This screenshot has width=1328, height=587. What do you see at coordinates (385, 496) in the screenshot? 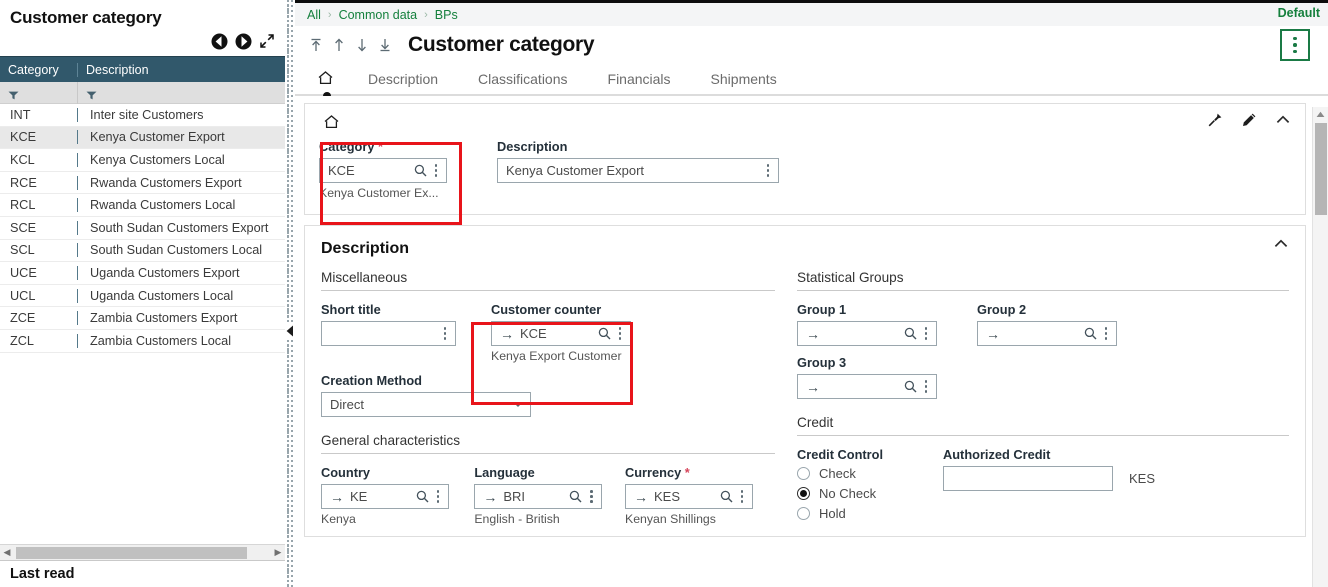
I see `country-input: → KE` at bounding box center [385, 496].